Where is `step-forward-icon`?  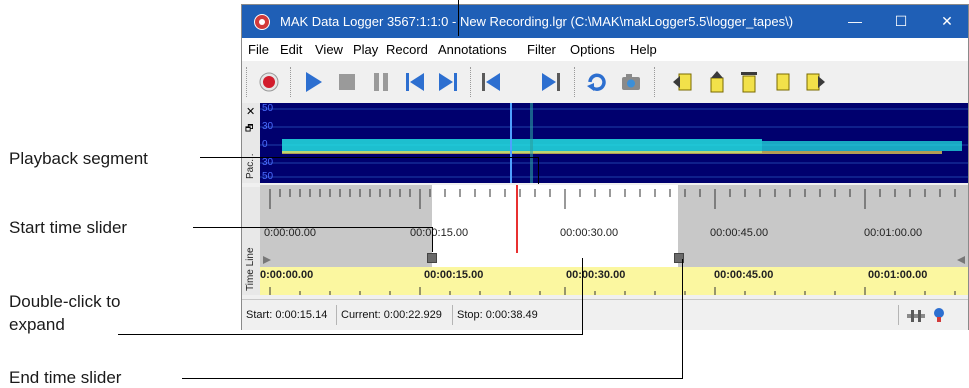
step-forward-icon is located at coordinates (551, 82).